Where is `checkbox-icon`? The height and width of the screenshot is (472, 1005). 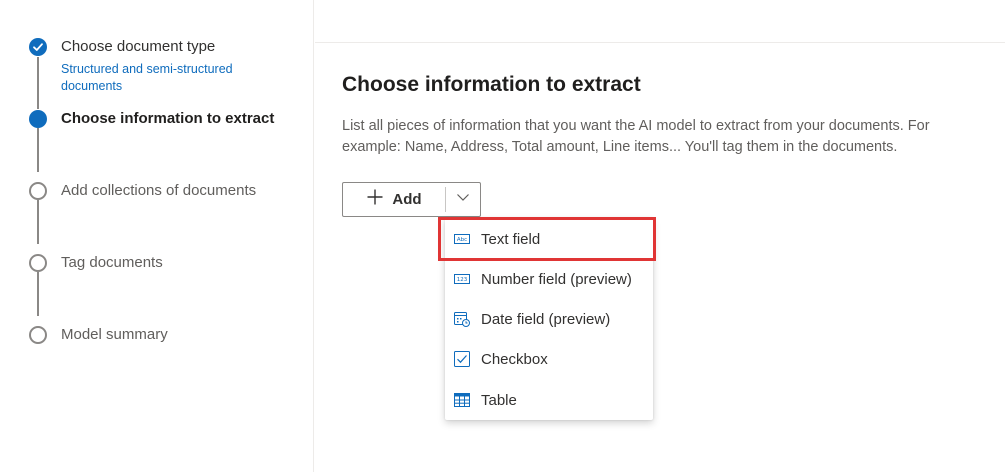 checkbox-icon is located at coordinates (462, 359).